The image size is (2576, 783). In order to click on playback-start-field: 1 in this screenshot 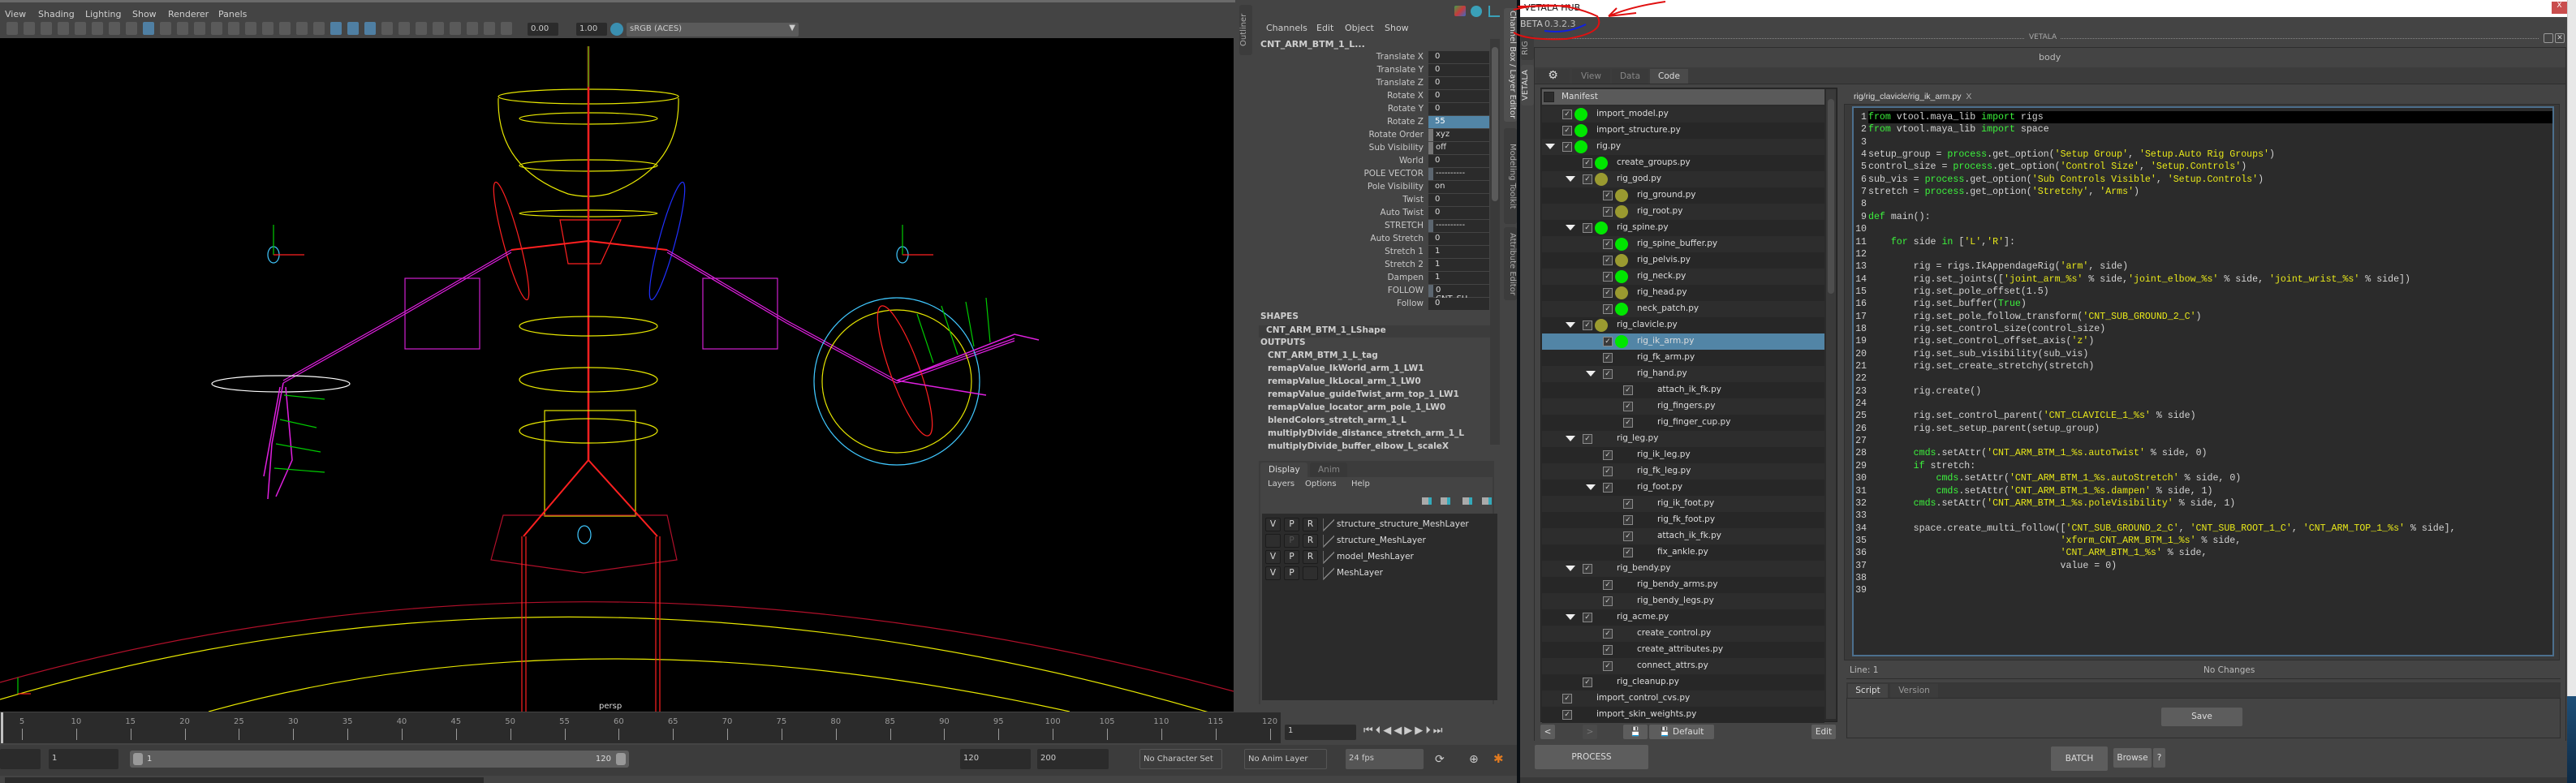, I will do `click(84, 759)`.